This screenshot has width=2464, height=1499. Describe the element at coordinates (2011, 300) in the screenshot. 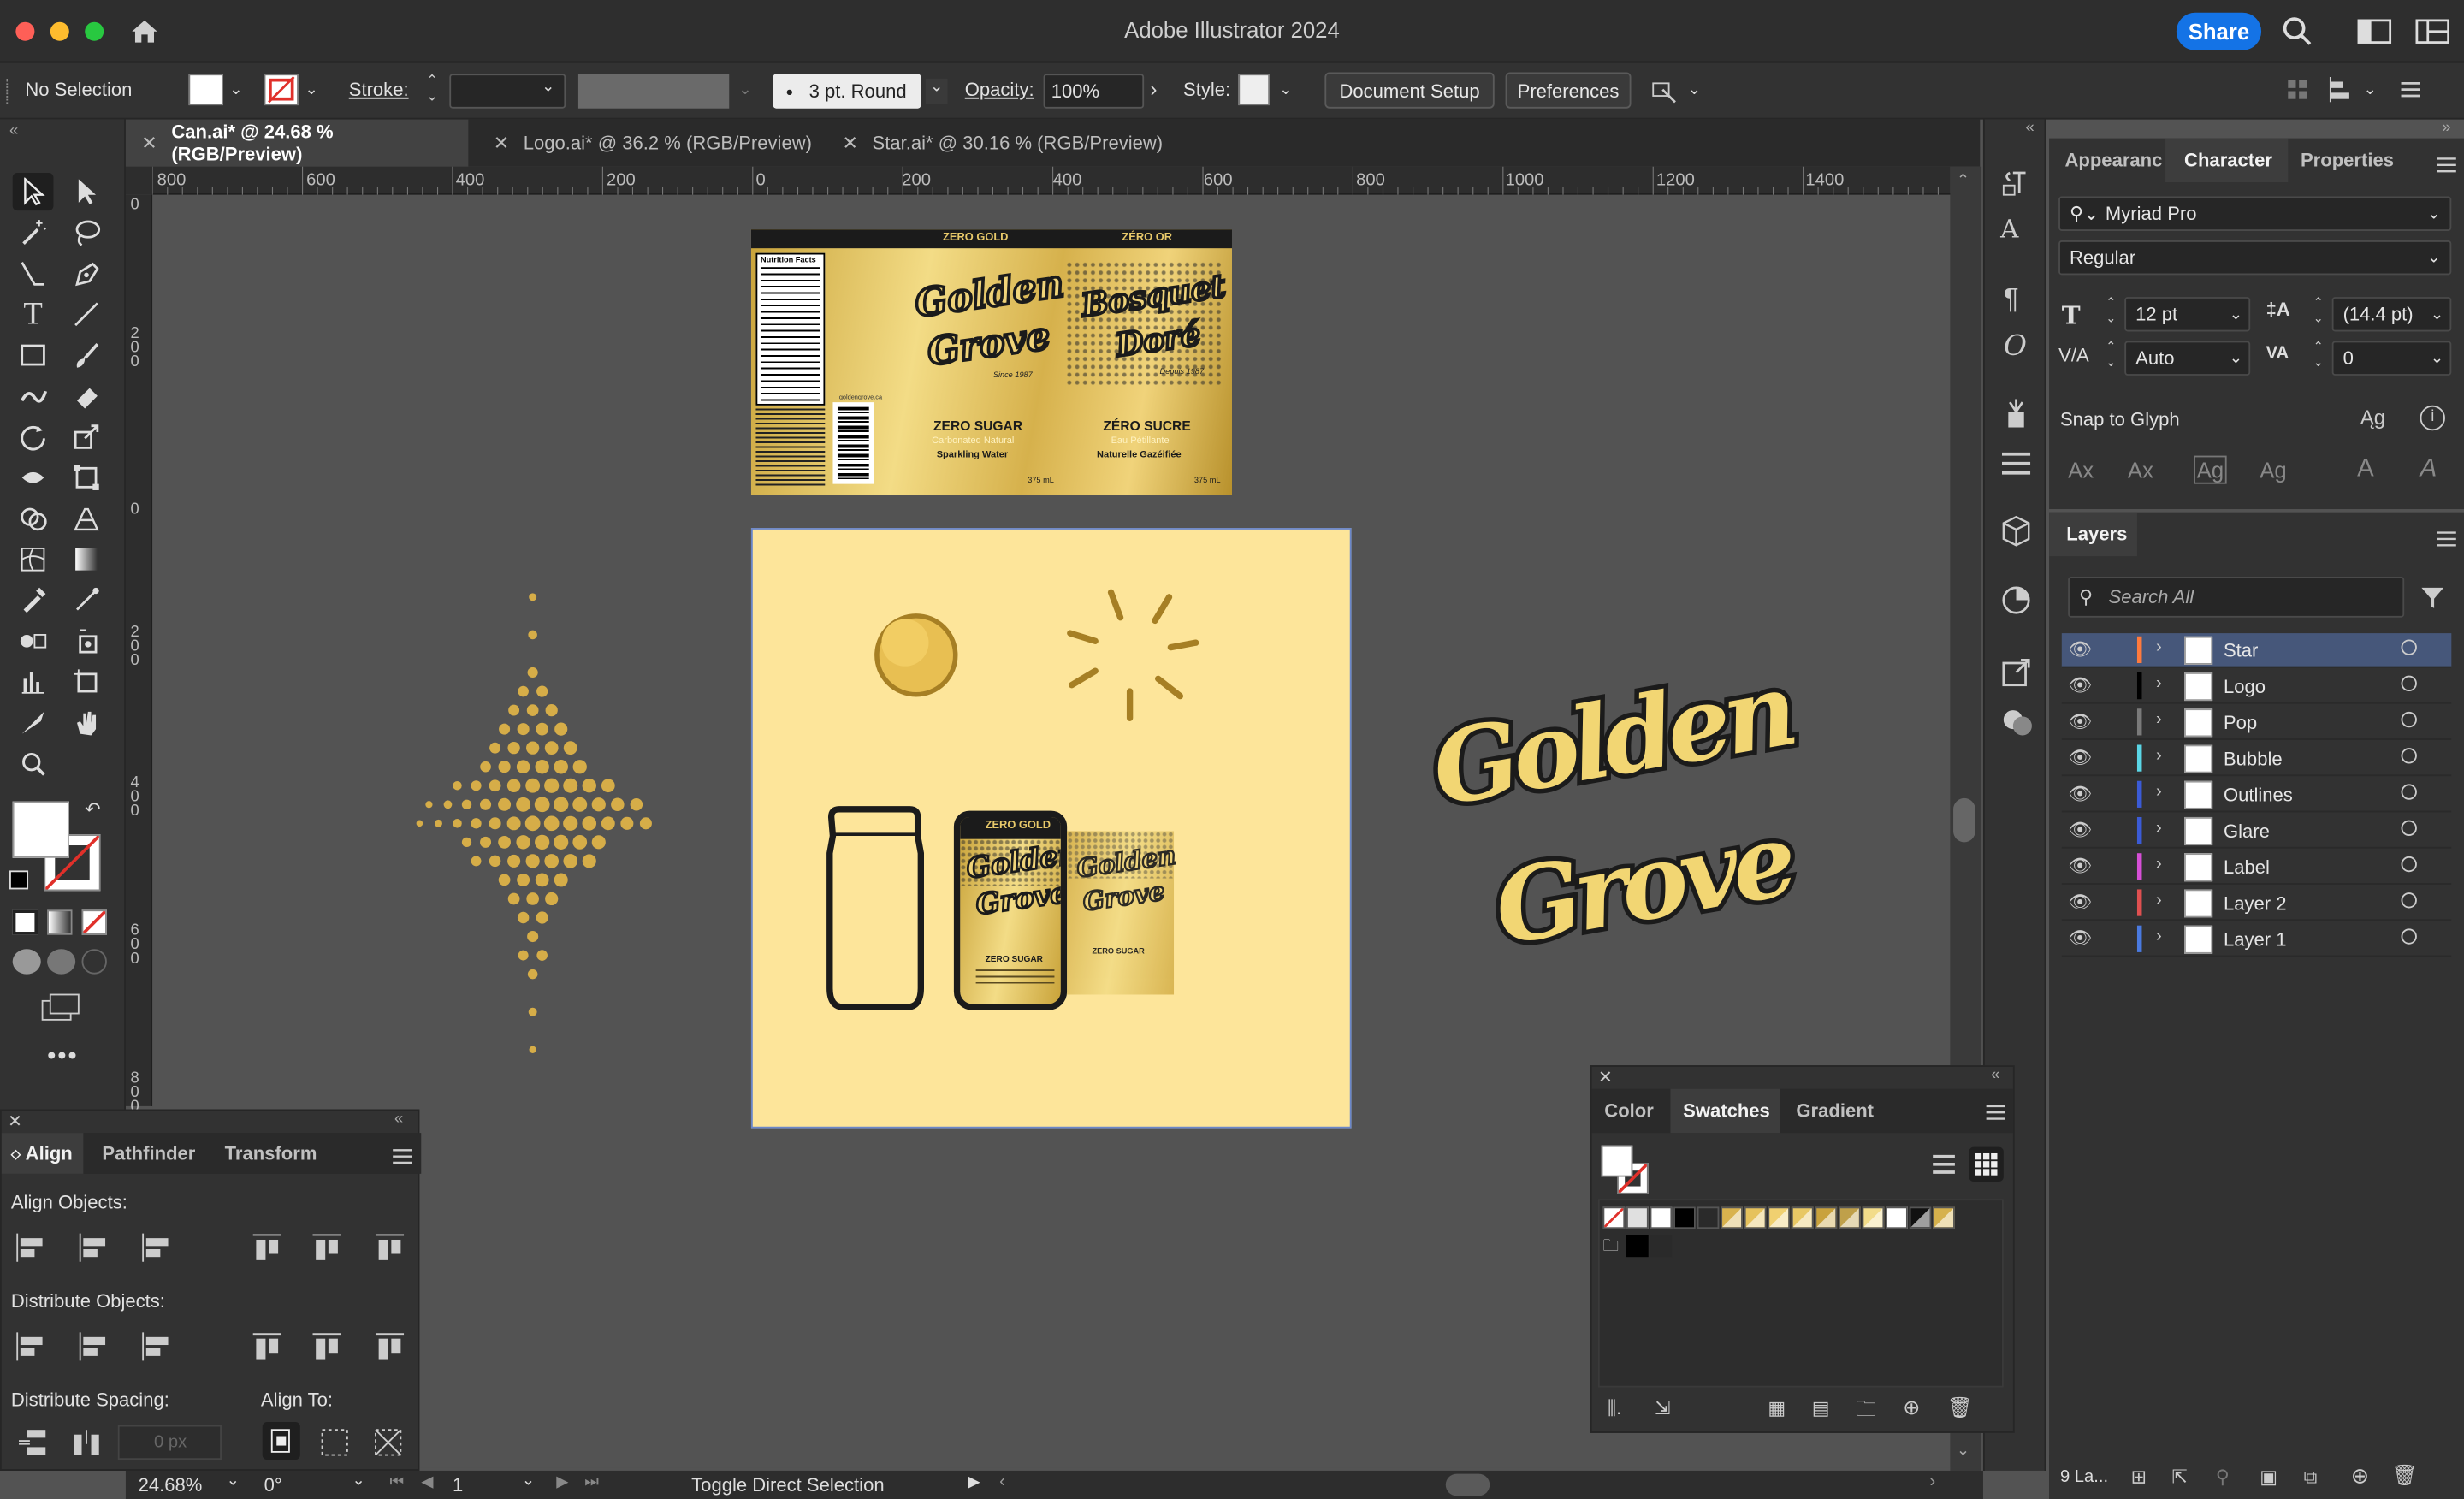

I see `paragraph-icon: ¶` at that location.